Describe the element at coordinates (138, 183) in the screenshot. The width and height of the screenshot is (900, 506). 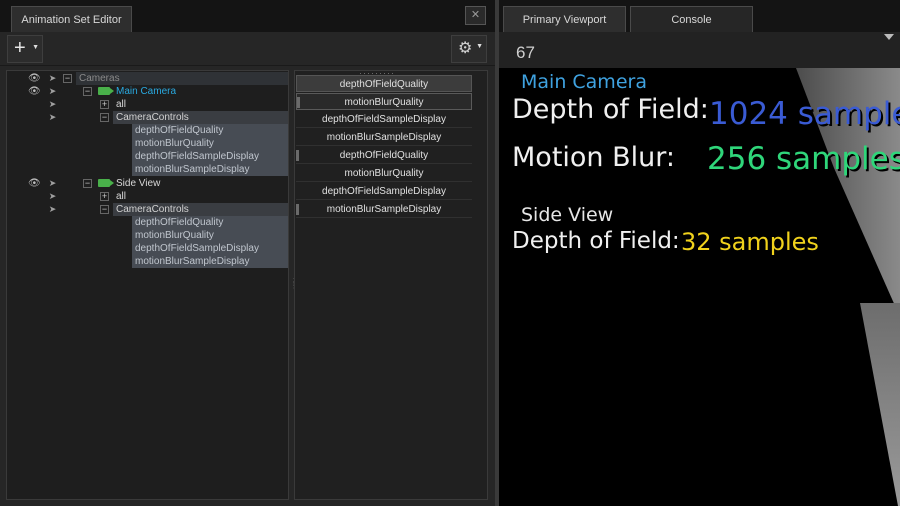
I see `tree-label-side-view: Side View` at that location.